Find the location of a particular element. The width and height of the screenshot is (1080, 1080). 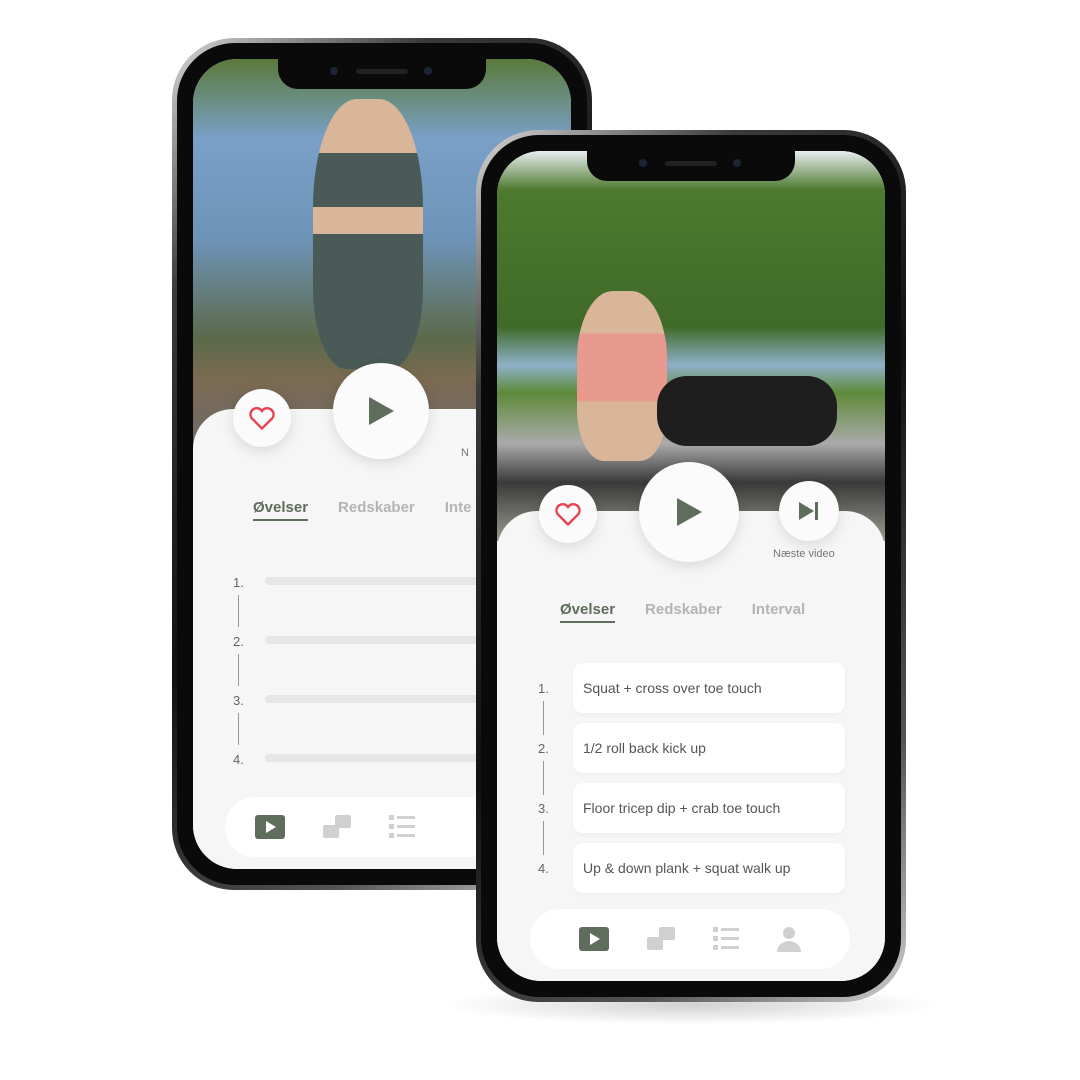

tab-bar: Øvelser Redskaber Interval is located at coordinates (682, 612).